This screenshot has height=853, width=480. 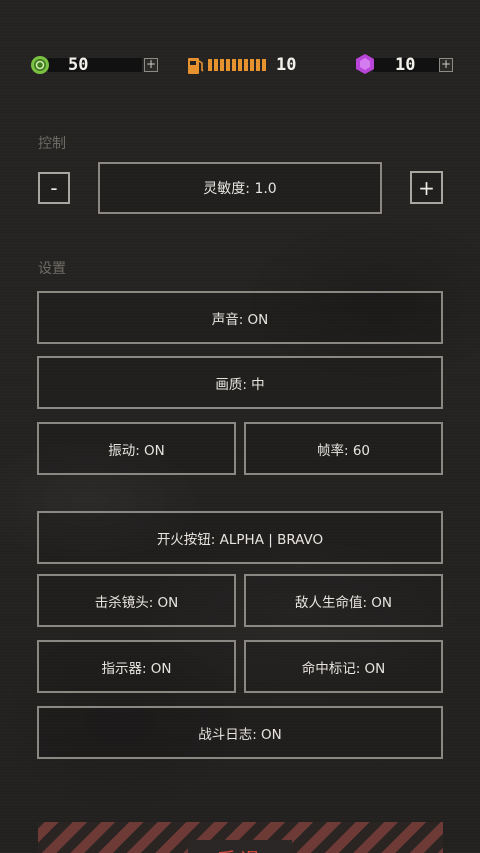 What do you see at coordinates (196, 65) in the screenshot?
I see `fuel-can-icon` at bounding box center [196, 65].